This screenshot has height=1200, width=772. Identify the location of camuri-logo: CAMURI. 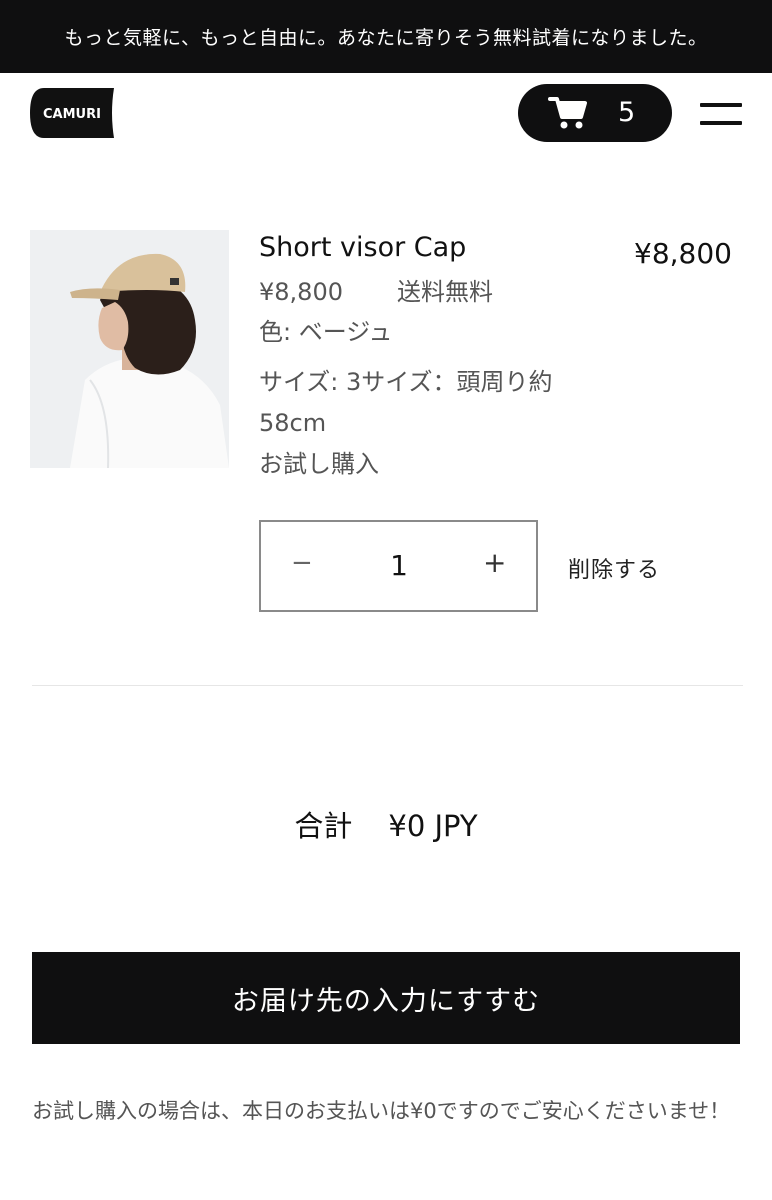
(73, 113).